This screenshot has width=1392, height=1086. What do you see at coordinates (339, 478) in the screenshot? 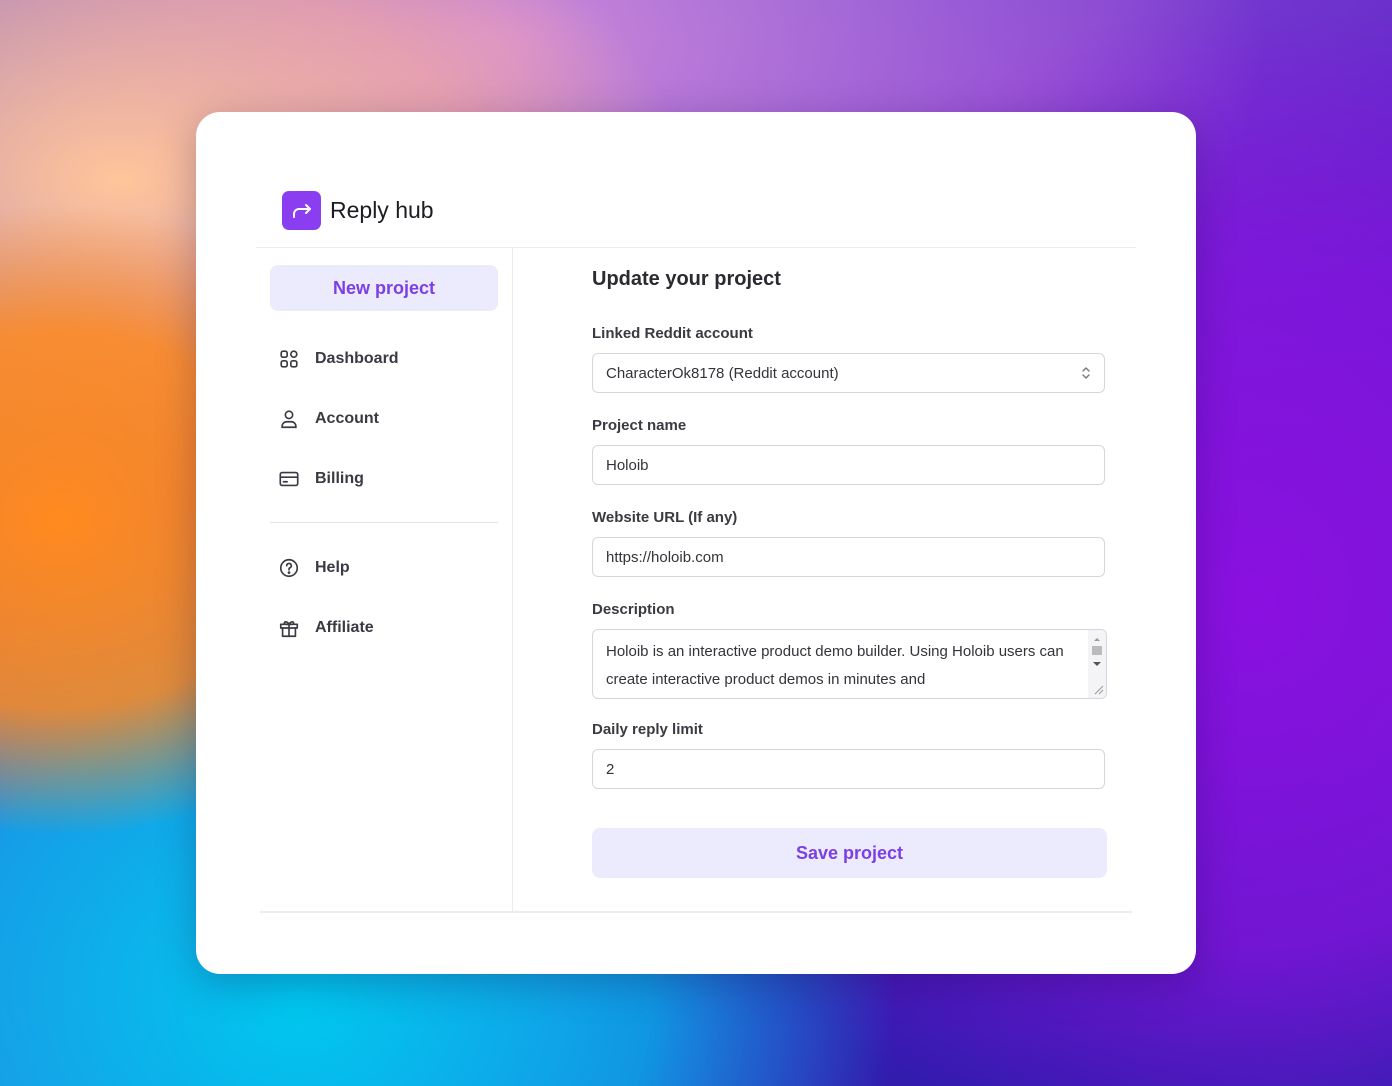
I see `sidebar-item-label: Billing` at bounding box center [339, 478].